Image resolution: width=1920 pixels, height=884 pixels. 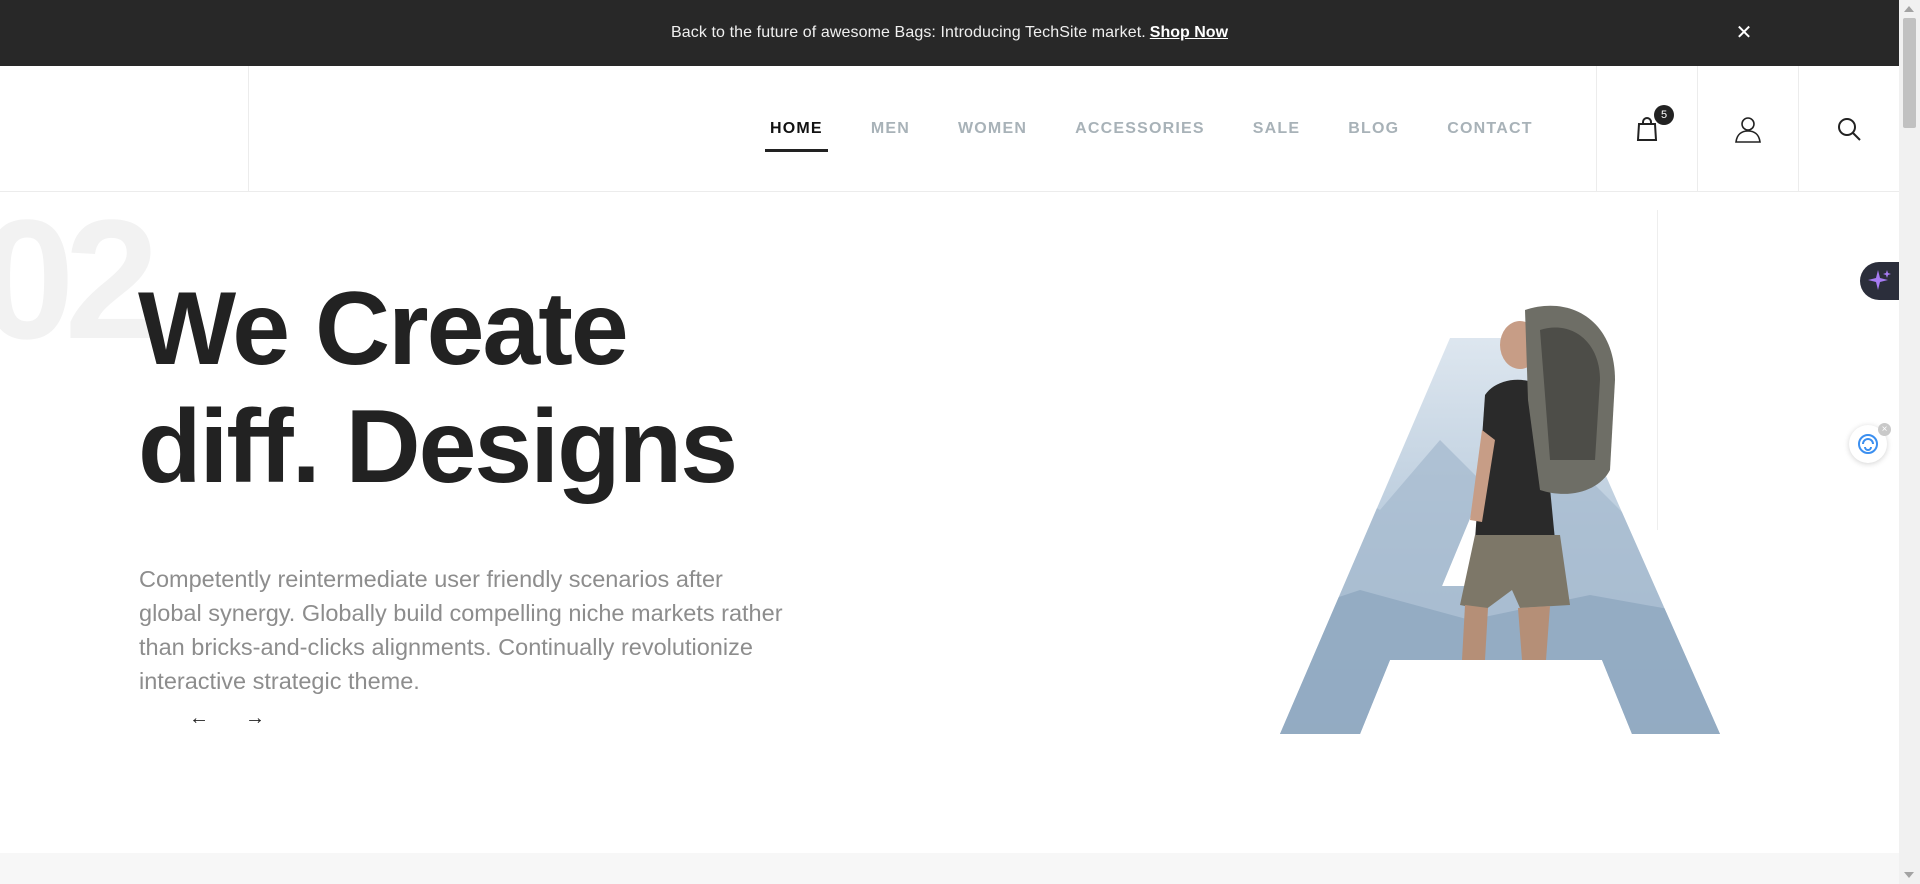 I want to click on prev-slide-button: ←, so click(x=199, y=718).